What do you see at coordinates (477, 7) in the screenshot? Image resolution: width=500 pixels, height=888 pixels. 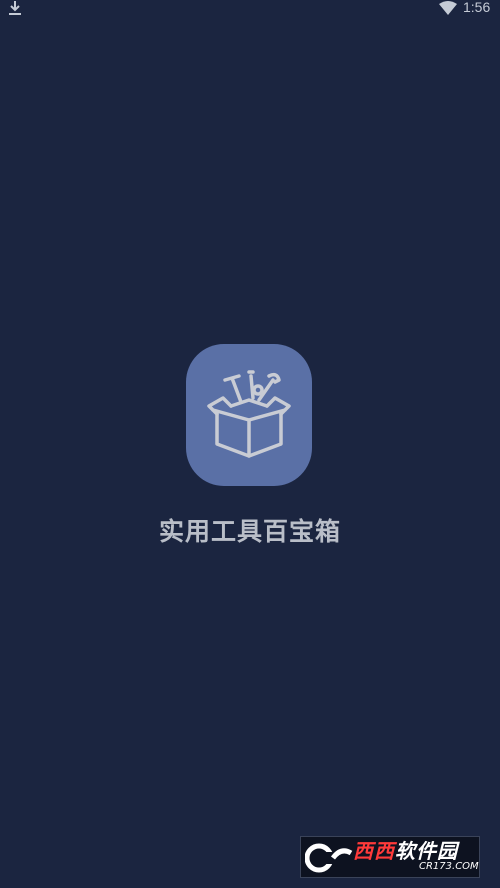 I see `status-time: 1:56` at bounding box center [477, 7].